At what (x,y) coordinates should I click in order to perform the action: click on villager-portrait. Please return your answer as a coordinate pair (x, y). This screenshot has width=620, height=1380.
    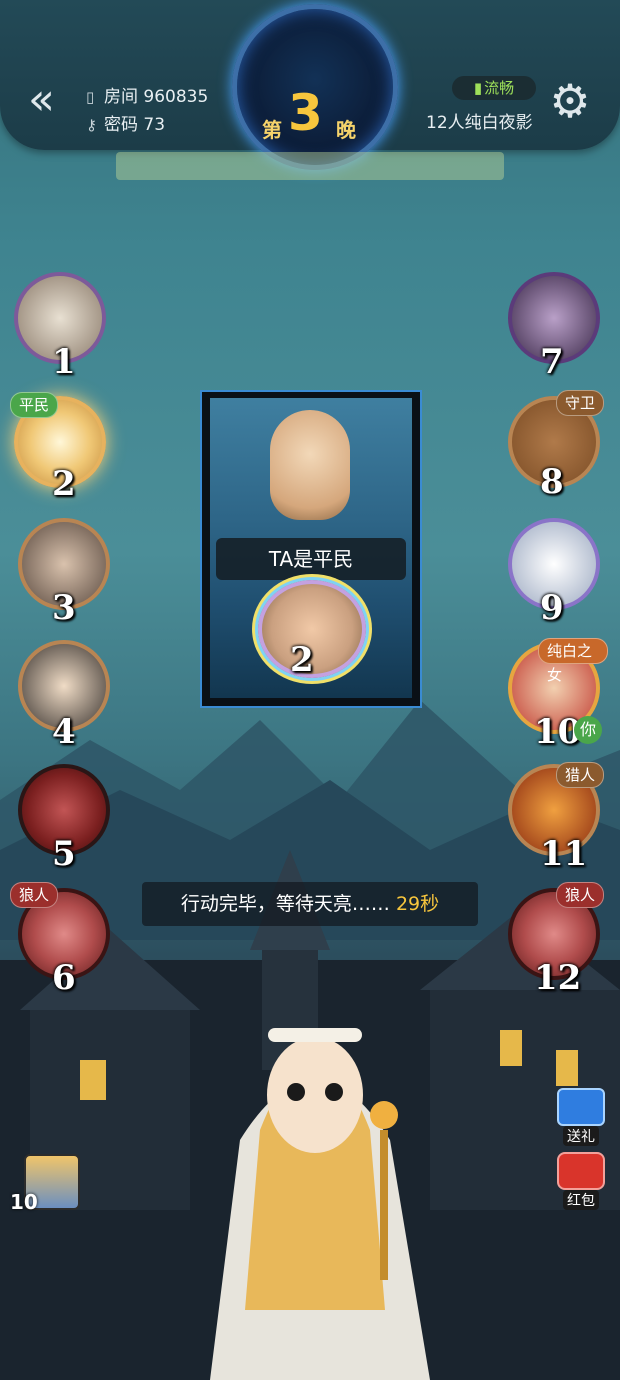
    Looking at the image, I should click on (310, 465).